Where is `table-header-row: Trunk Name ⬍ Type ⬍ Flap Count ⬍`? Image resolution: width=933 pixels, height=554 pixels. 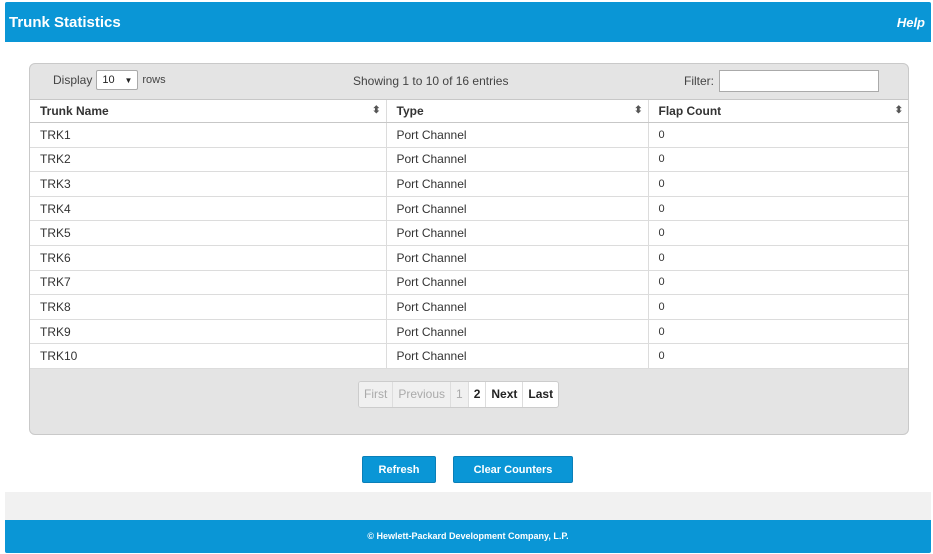
table-header-row: Trunk Name ⬍ Type ⬍ Flap Count ⬍ is located at coordinates (469, 111).